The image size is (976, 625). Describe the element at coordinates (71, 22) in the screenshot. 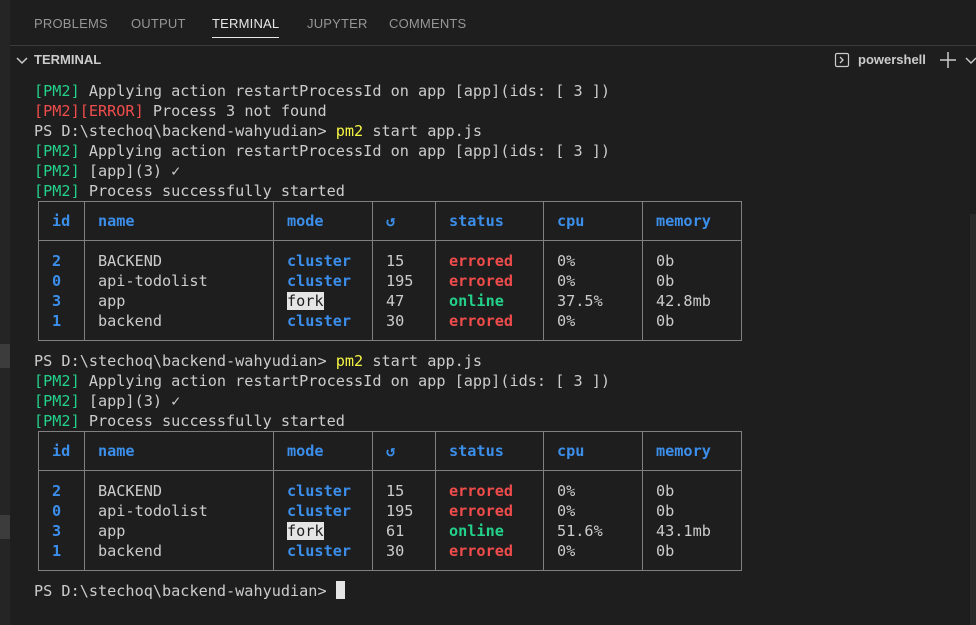

I see `tab-problems: PROBLEMS` at that location.